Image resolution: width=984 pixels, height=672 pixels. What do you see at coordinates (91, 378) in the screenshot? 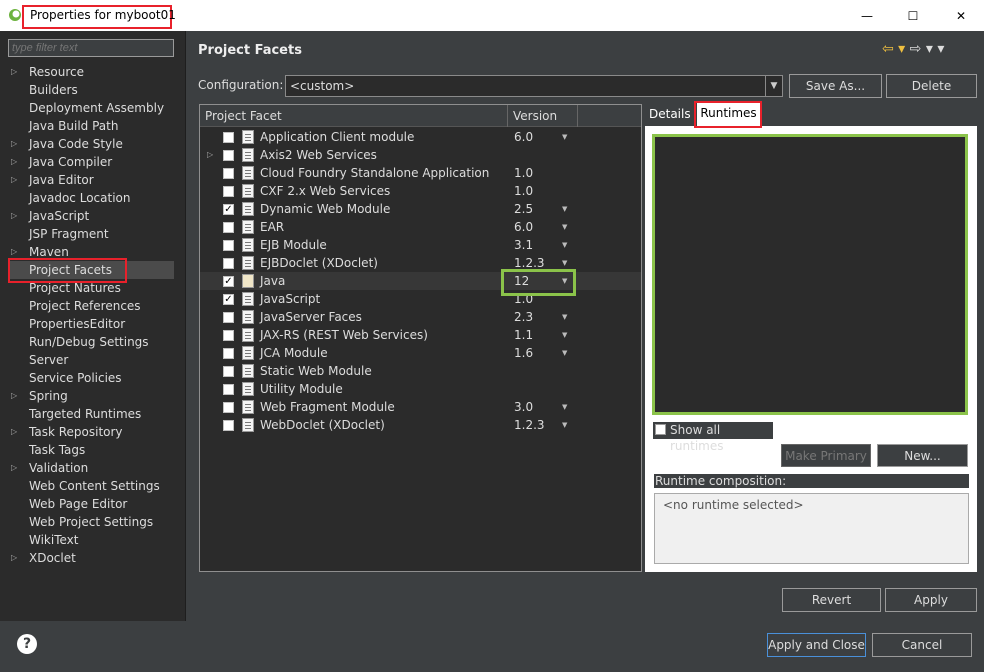
I see `nav-item: Service Policies` at bounding box center [91, 378].